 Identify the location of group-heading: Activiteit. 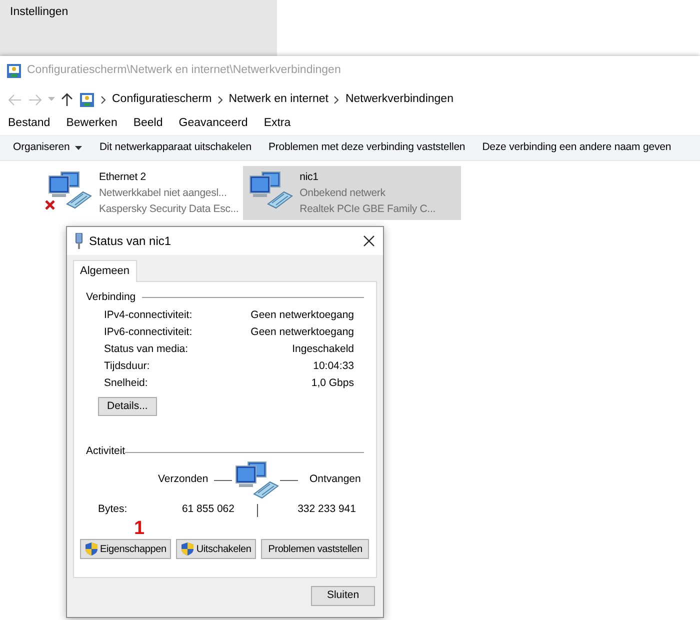
(106, 452).